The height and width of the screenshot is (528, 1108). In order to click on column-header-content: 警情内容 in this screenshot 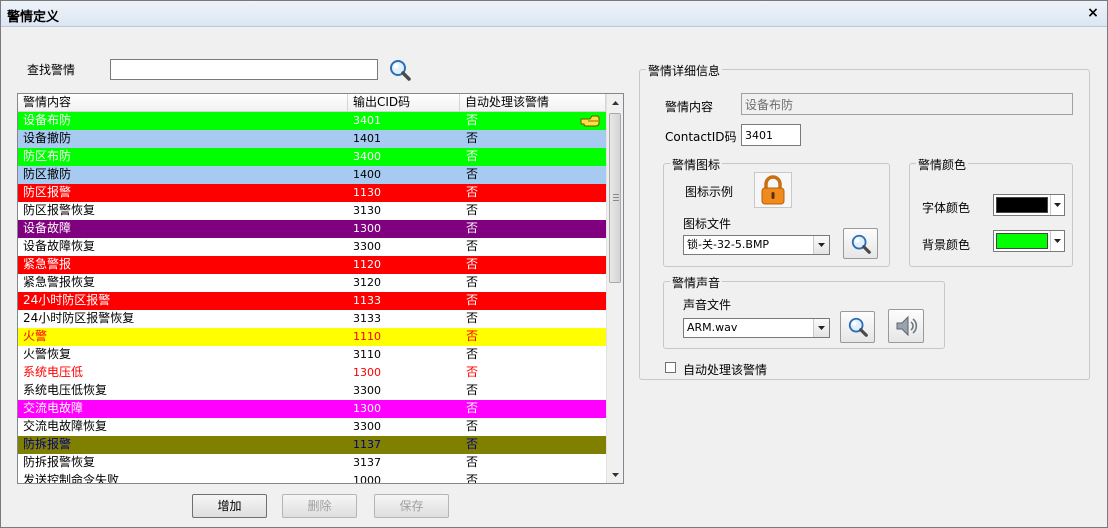, I will do `click(183, 103)`.